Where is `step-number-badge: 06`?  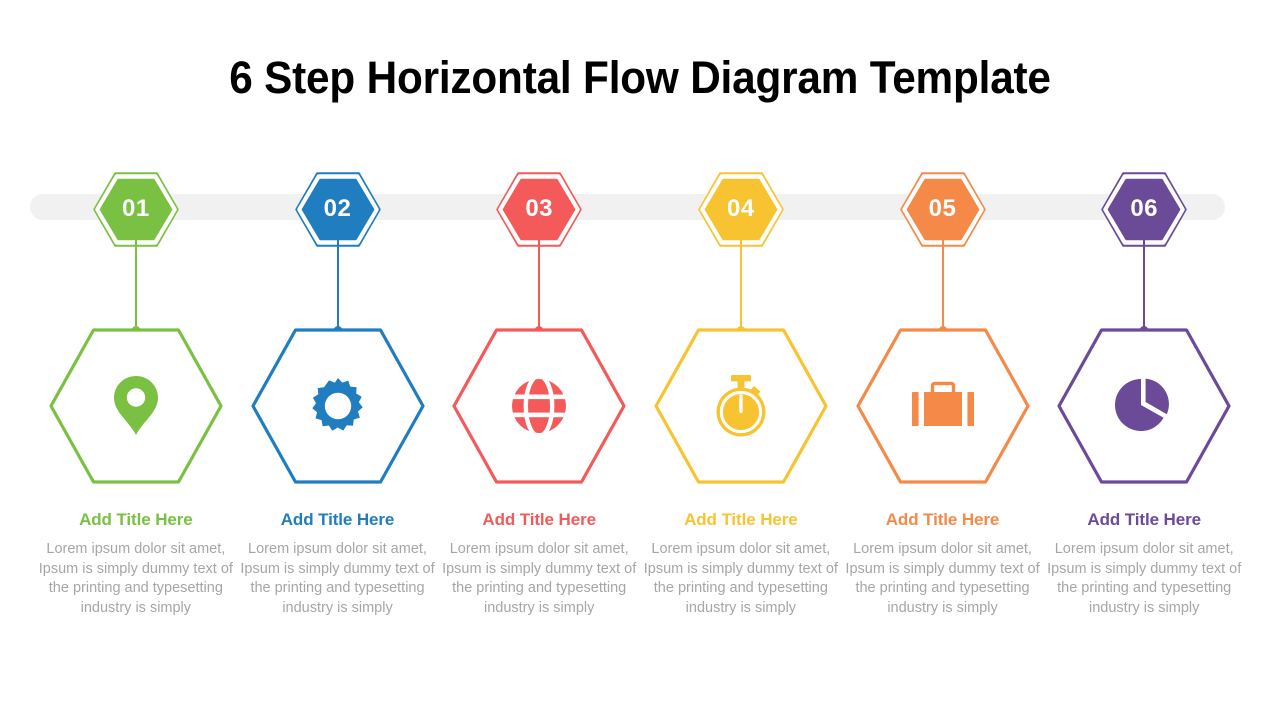 step-number-badge: 06 is located at coordinates (1144, 209).